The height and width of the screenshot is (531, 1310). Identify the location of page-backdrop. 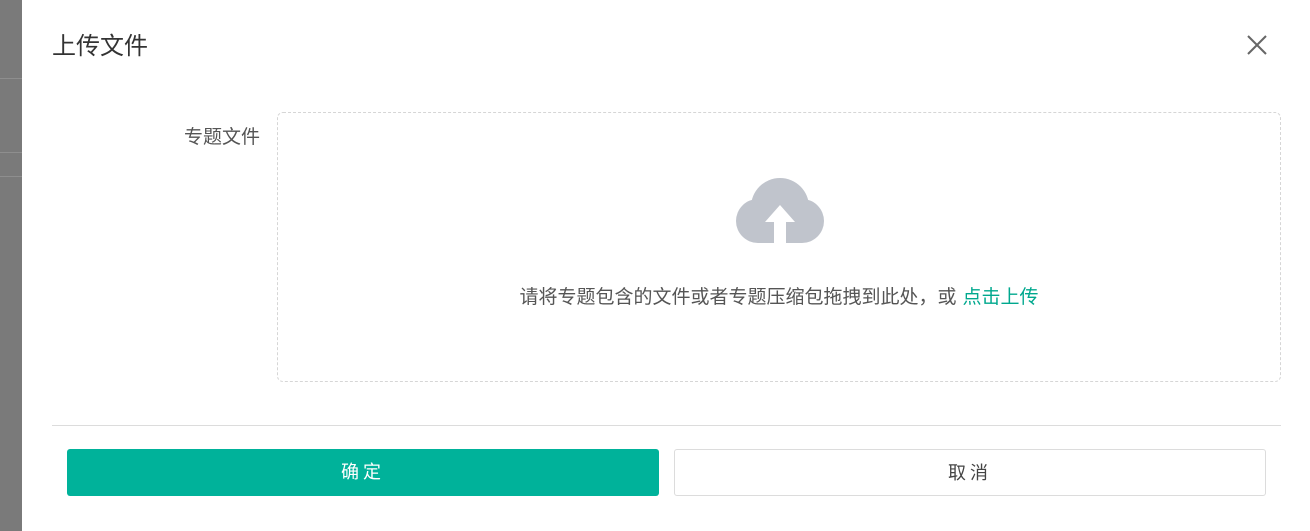
(11, 265).